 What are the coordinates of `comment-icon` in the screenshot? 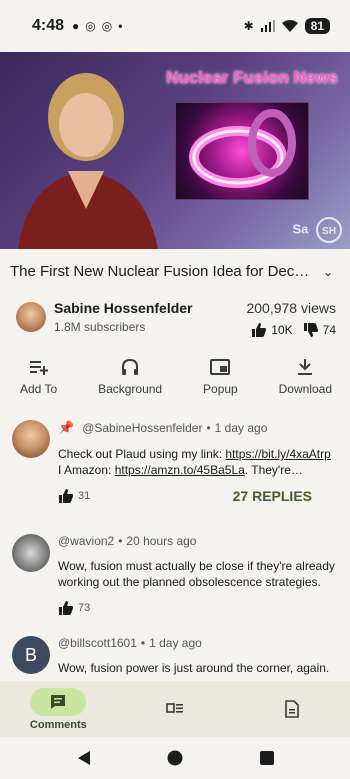 It's located at (58, 701).